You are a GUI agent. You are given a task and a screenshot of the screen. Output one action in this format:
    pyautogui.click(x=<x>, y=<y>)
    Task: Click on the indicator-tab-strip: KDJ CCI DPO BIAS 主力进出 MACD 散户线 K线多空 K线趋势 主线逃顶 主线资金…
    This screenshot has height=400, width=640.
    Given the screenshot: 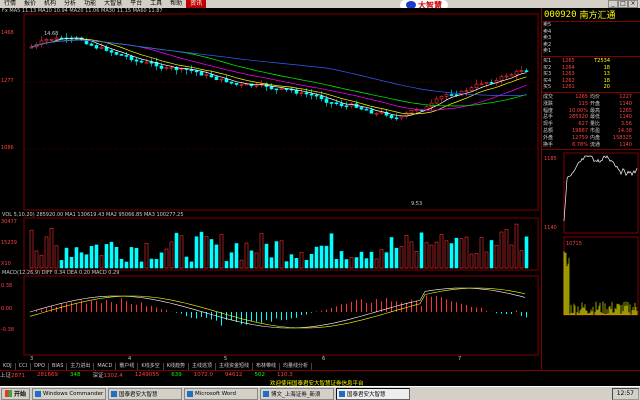 What is the action you would take?
    pyautogui.click(x=270, y=366)
    